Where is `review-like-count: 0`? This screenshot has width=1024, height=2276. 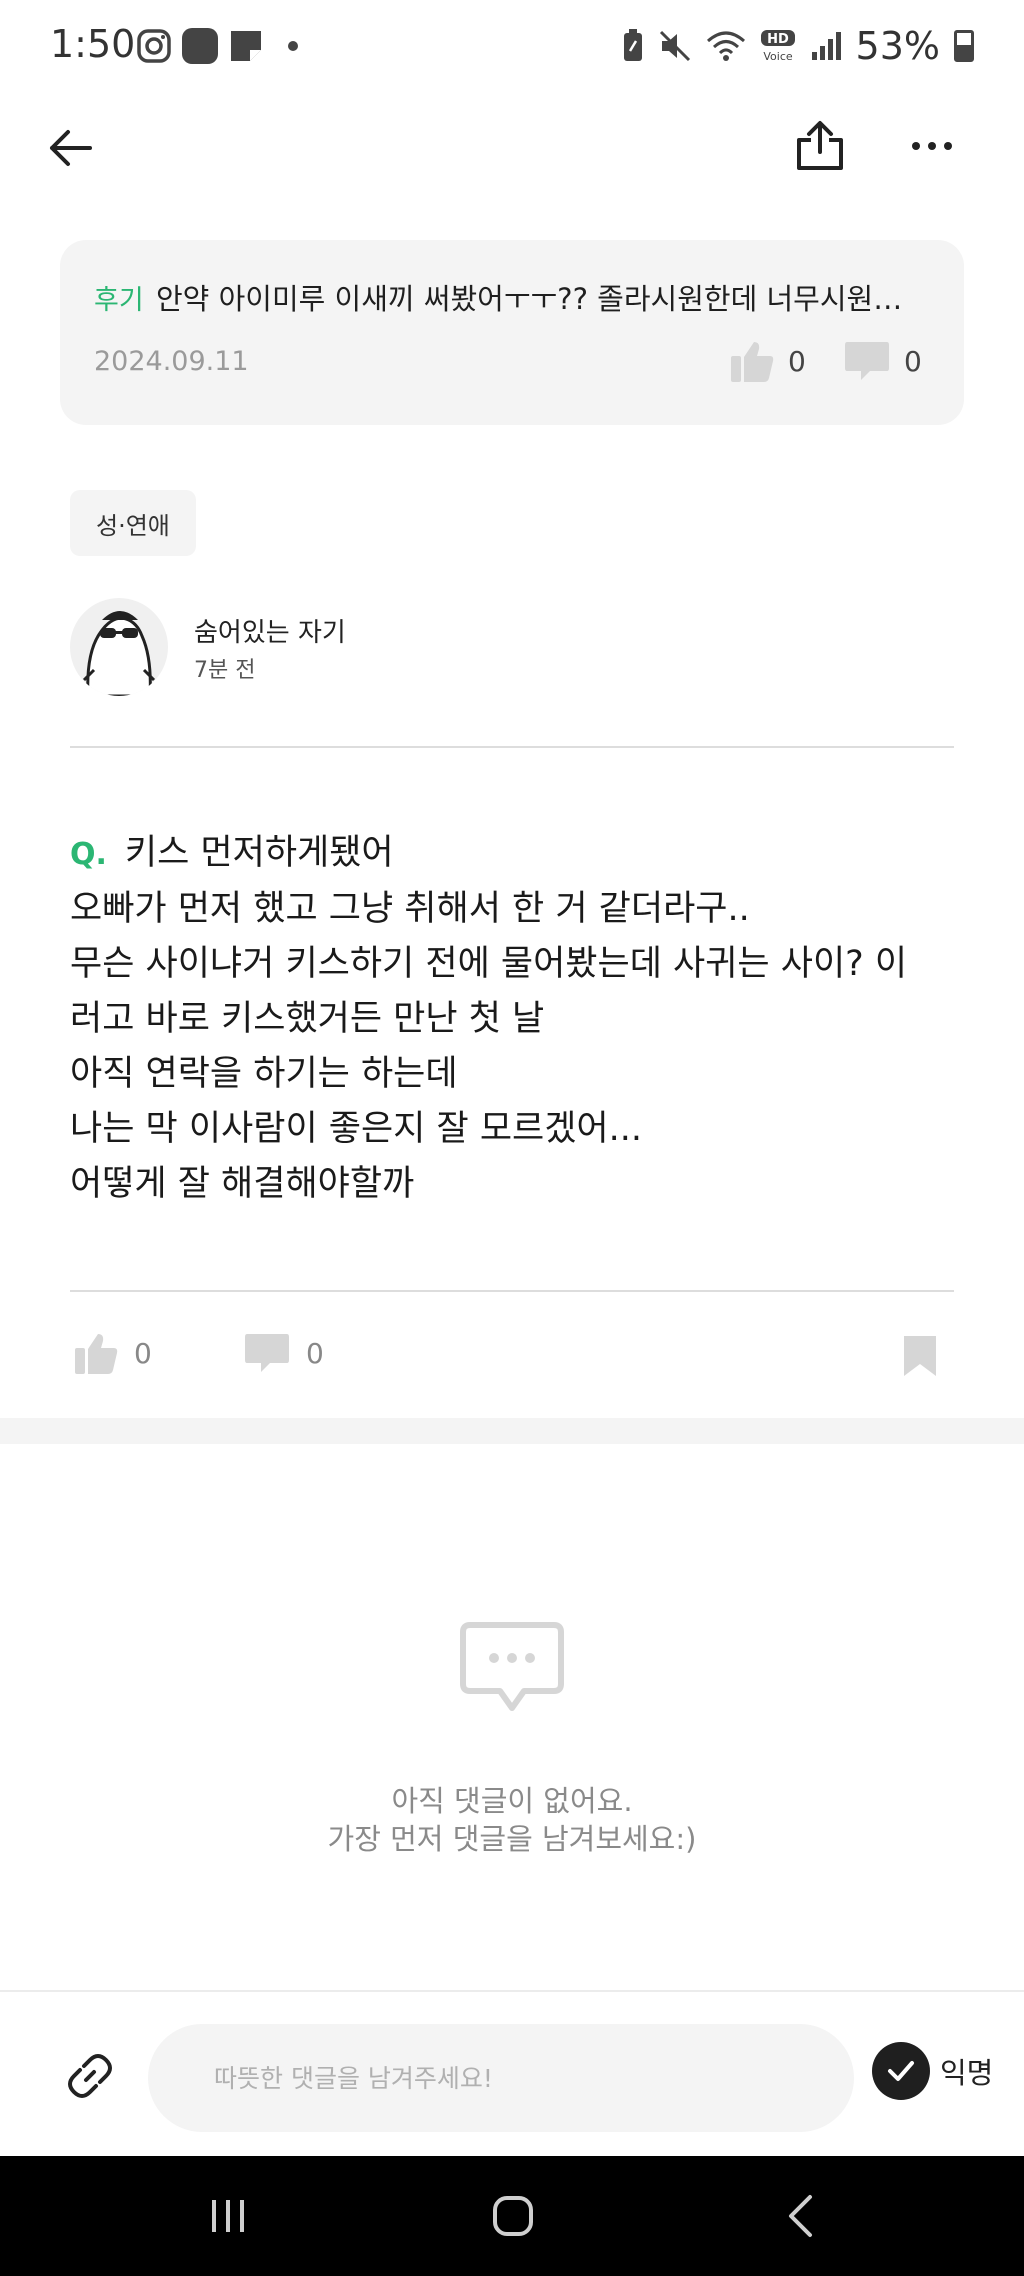
review-like-count: 0 is located at coordinates (768, 361).